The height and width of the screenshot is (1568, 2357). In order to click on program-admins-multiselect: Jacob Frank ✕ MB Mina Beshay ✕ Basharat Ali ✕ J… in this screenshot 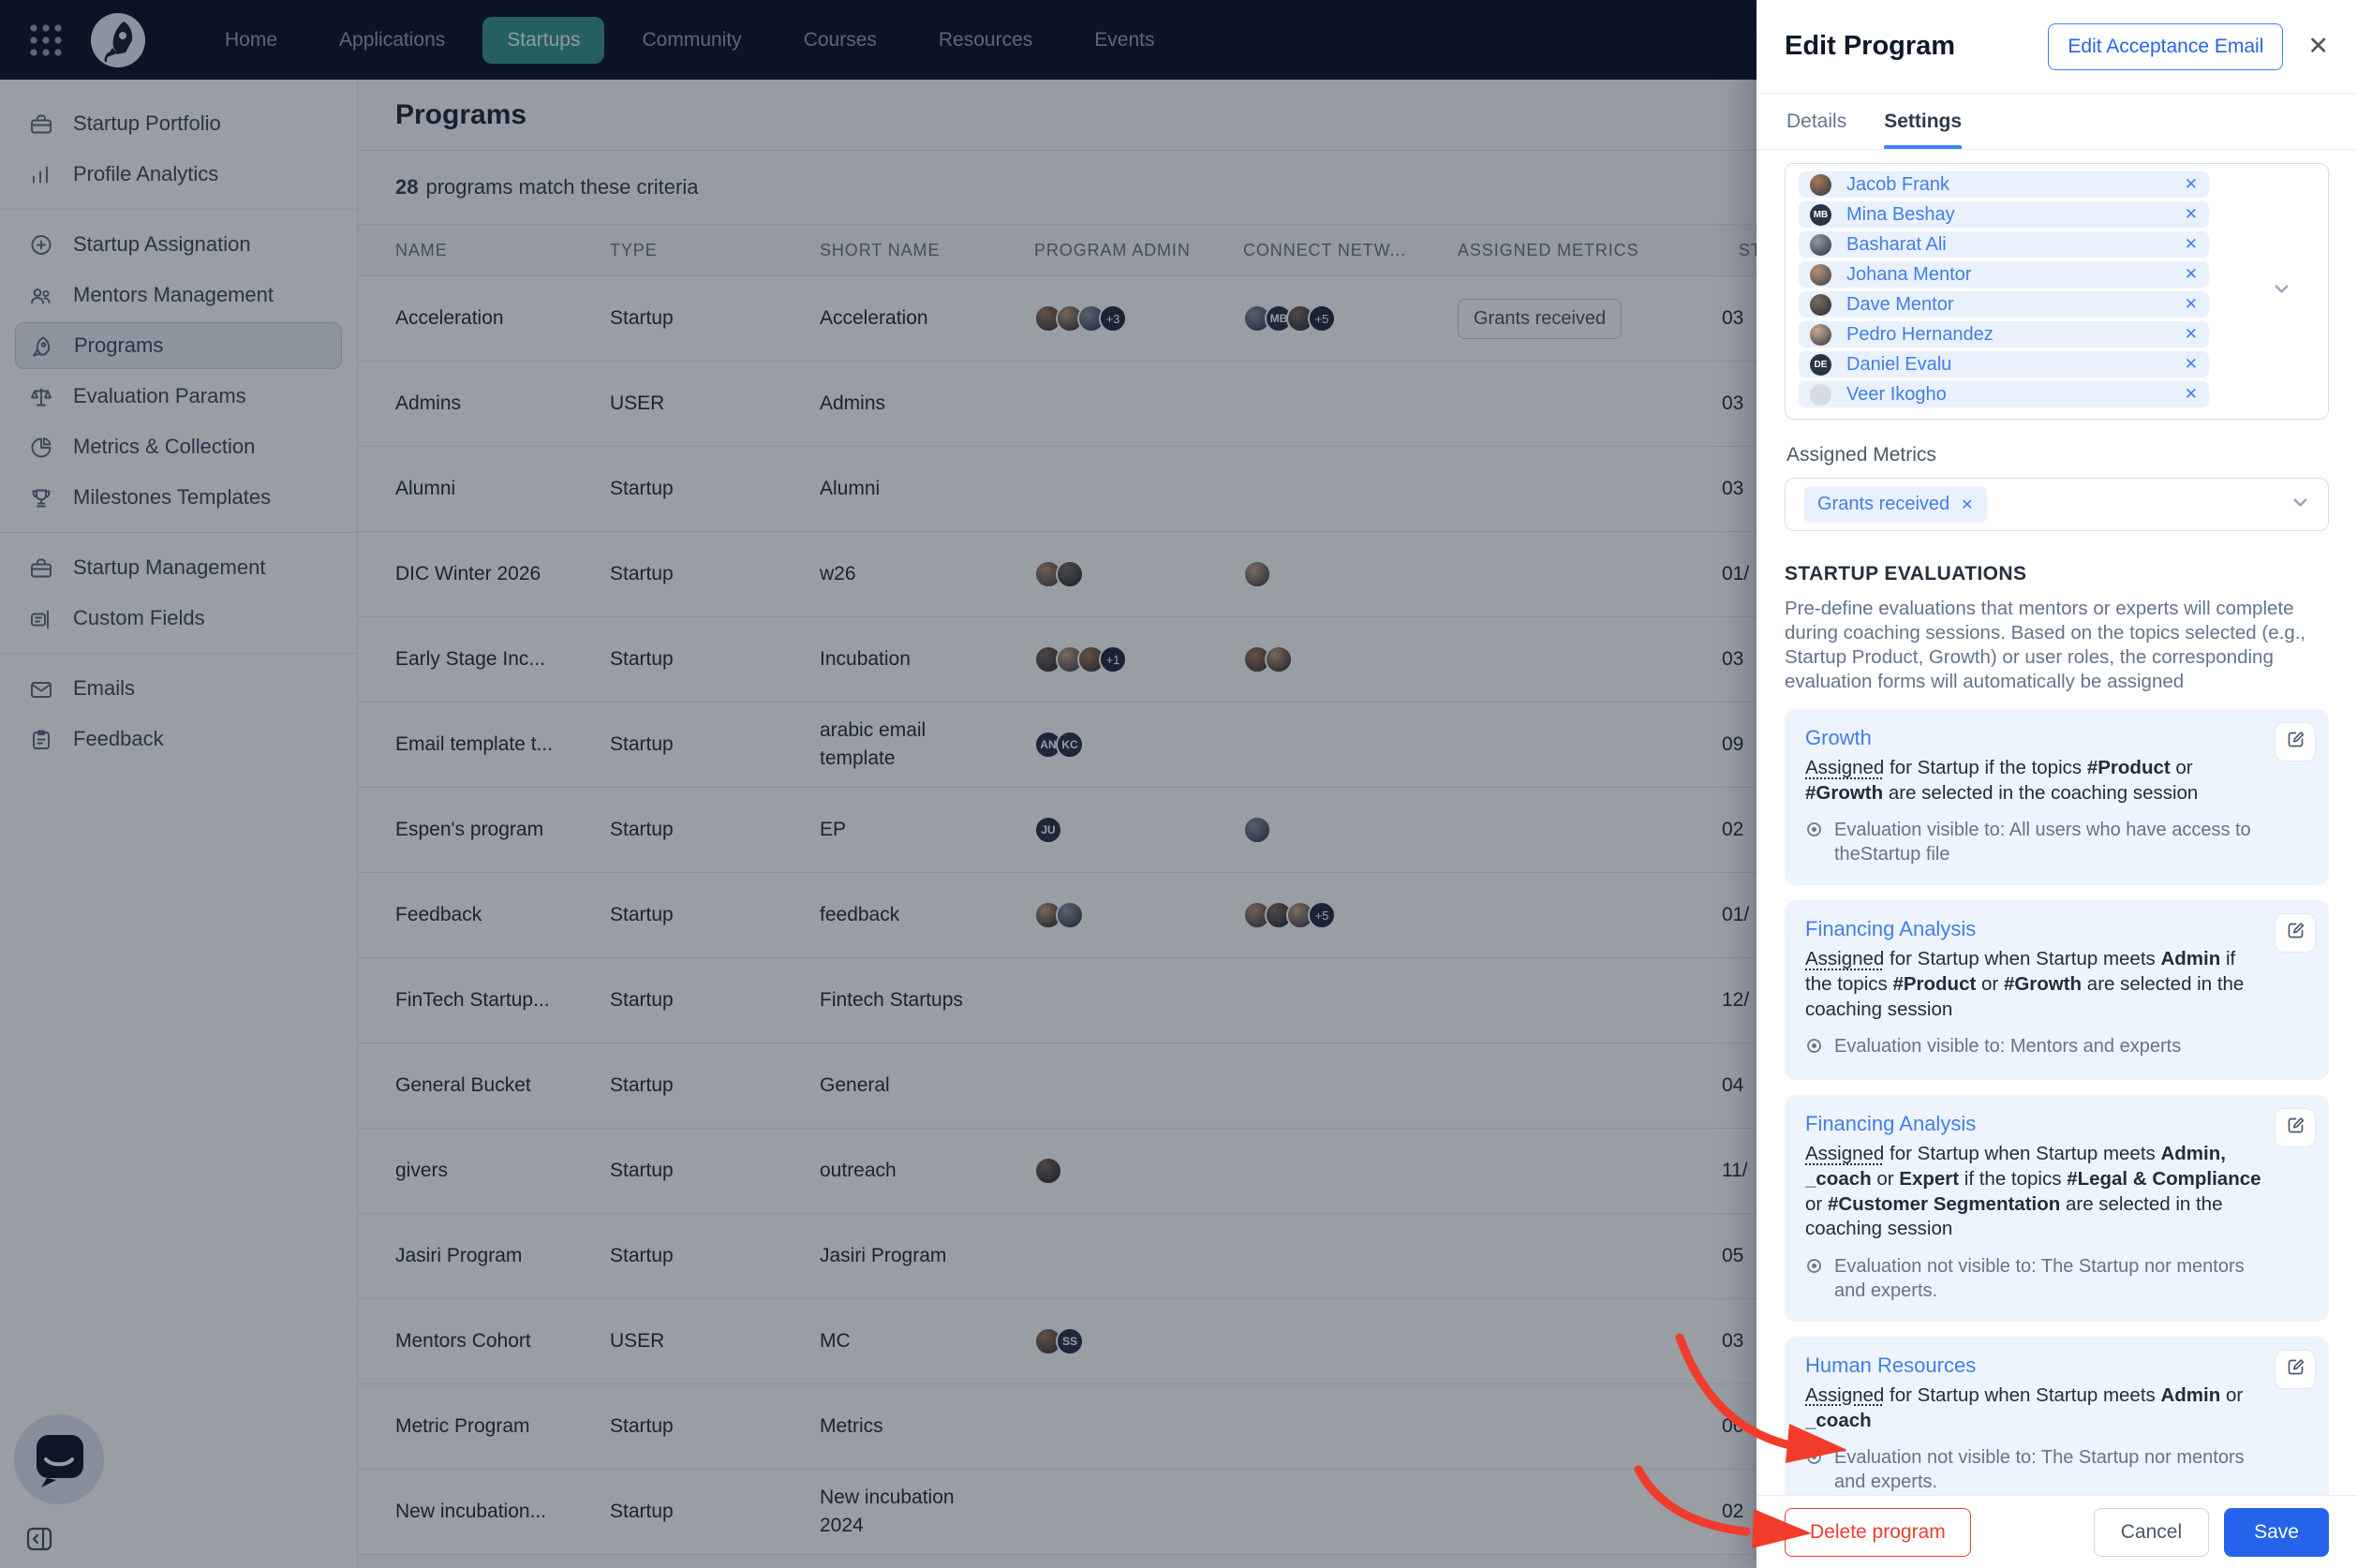, I will do `click(2057, 291)`.